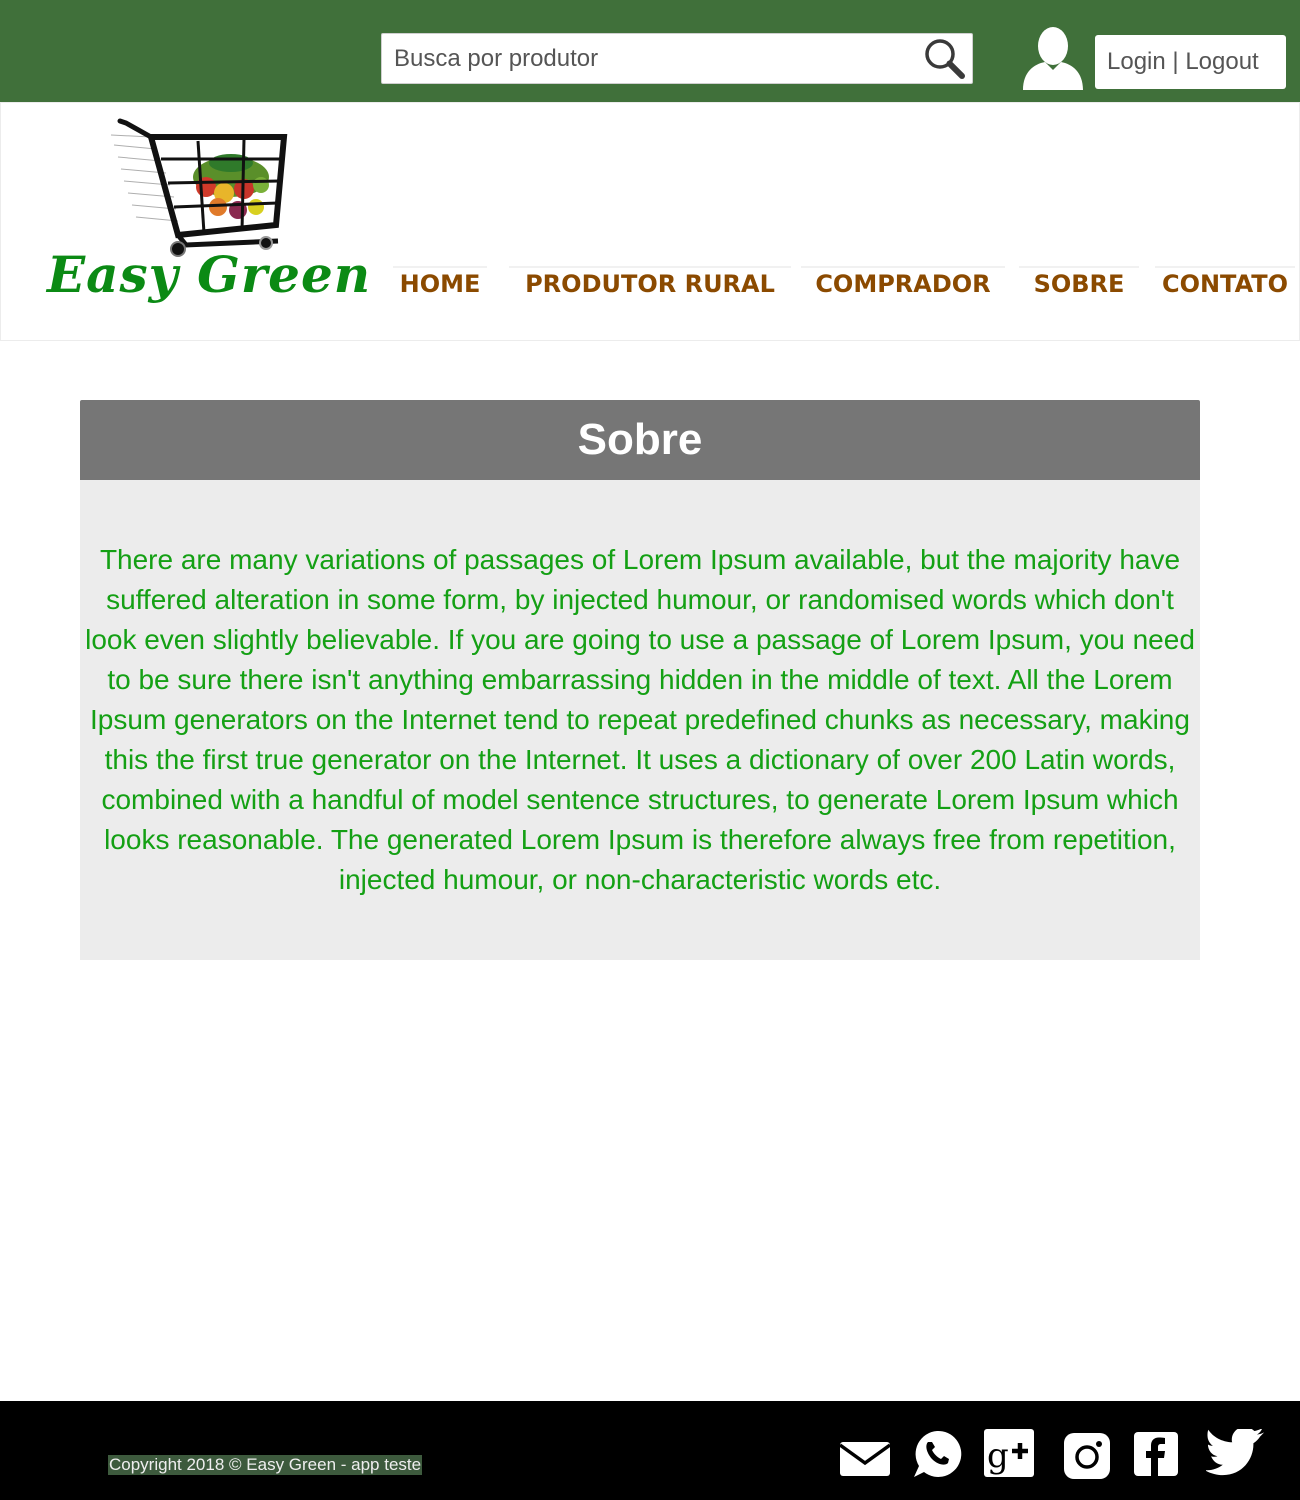 This screenshot has width=1300, height=1500. Describe the element at coordinates (1221, 61) in the screenshot. I see `logout-link: Logout` at that location.